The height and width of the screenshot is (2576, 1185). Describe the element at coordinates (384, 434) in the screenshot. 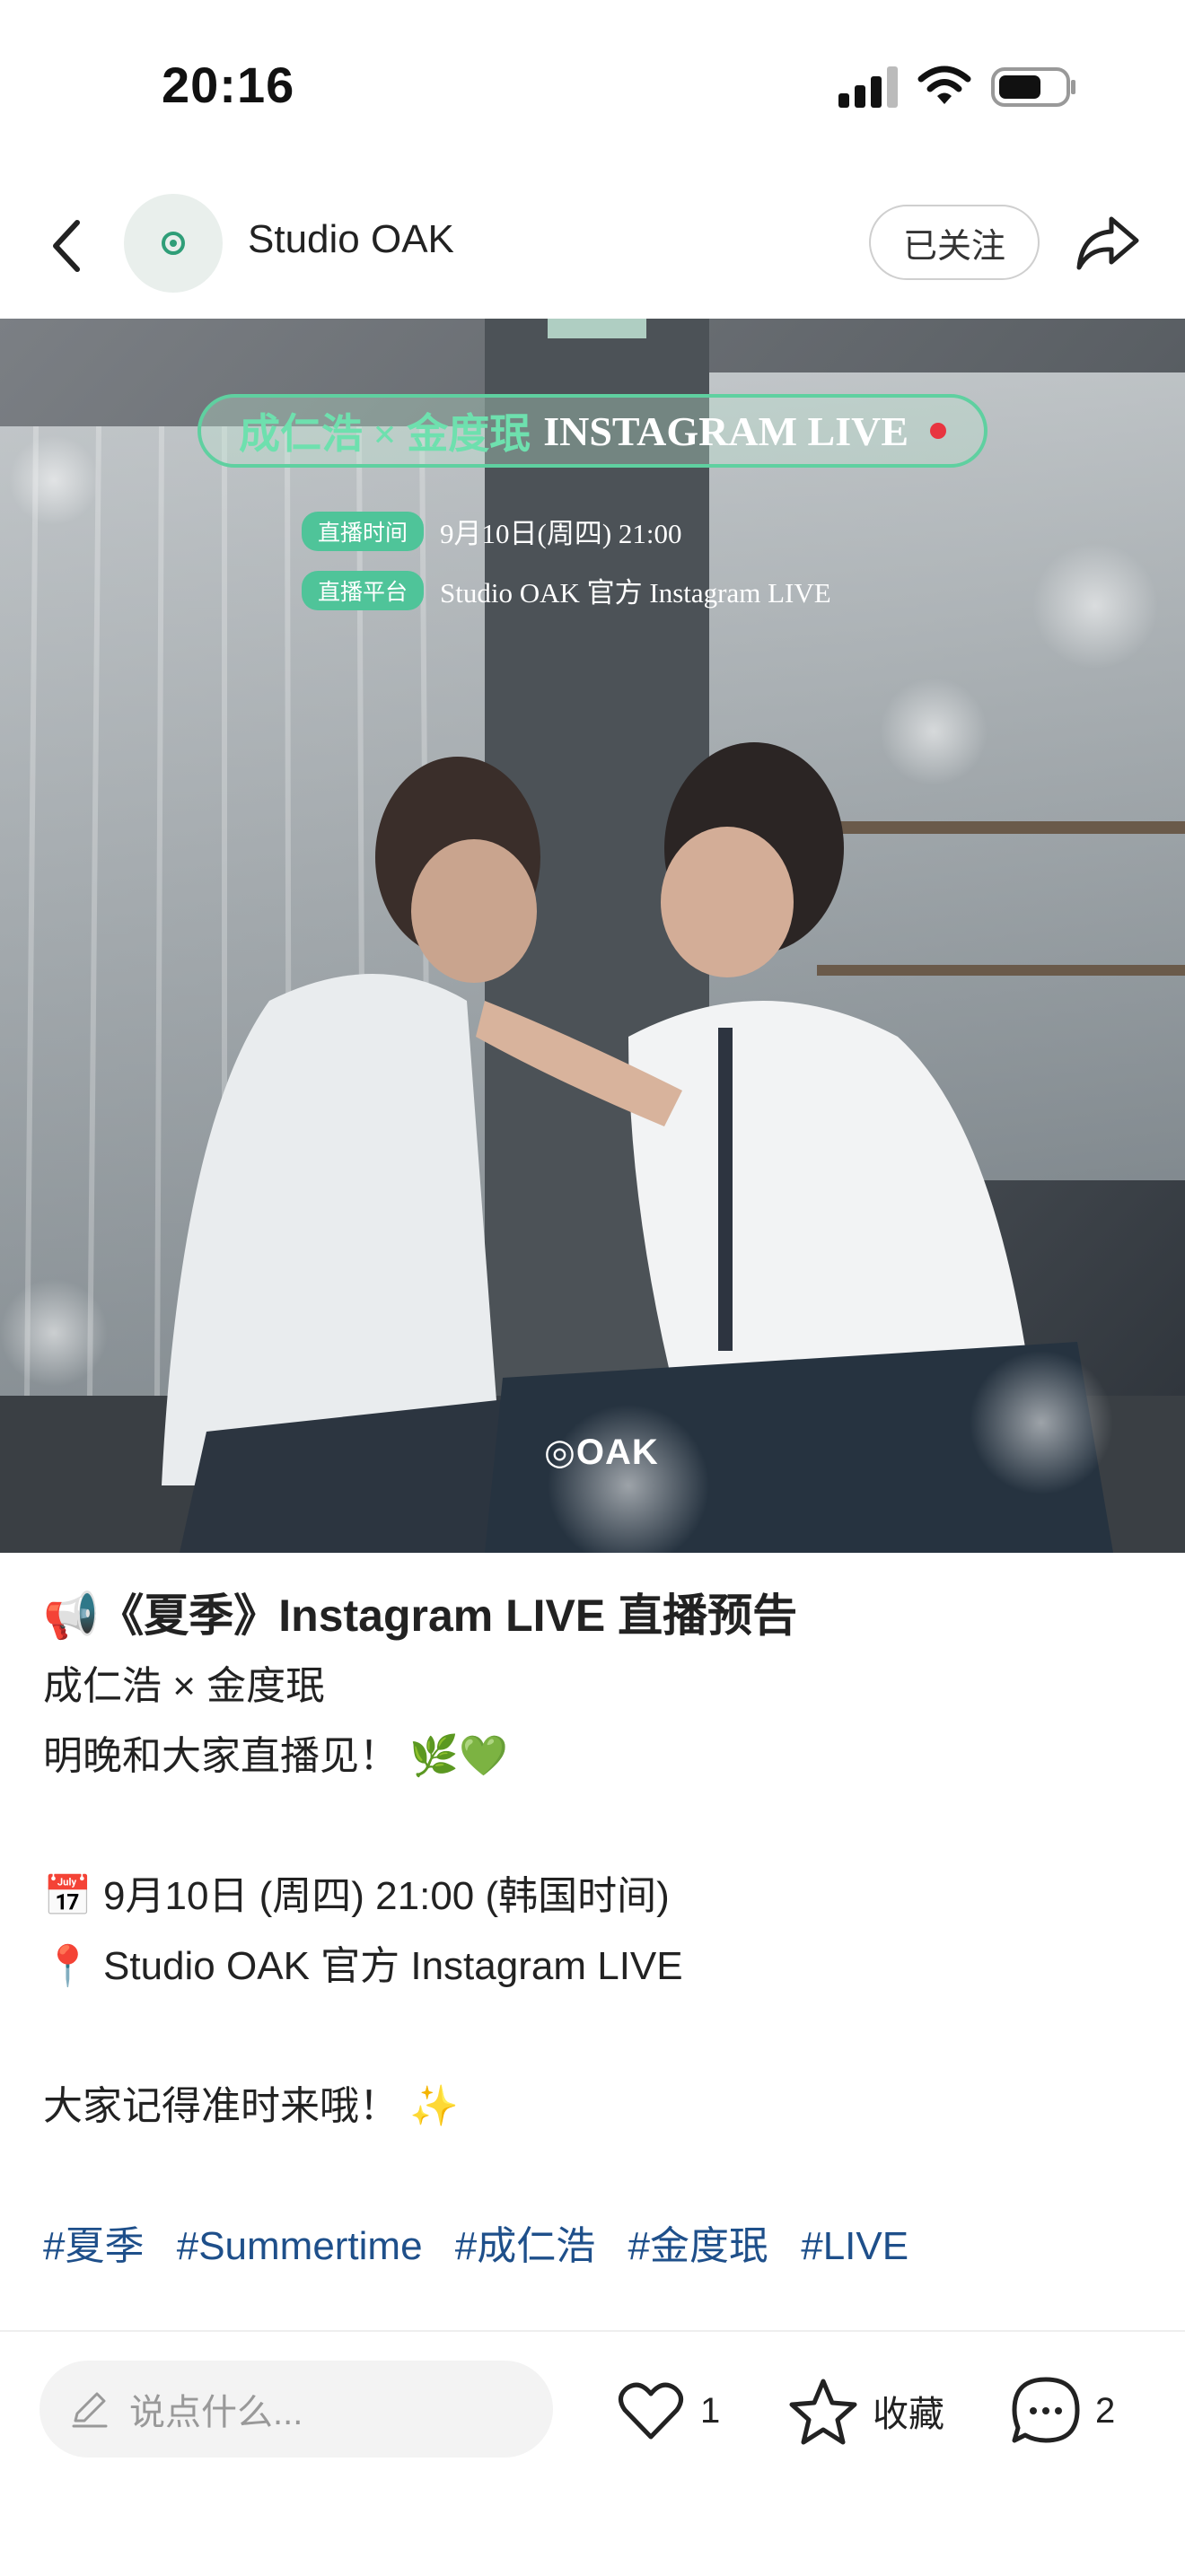

I see `live-banner-cn: 成仁浩 × 金度珉` at that location.